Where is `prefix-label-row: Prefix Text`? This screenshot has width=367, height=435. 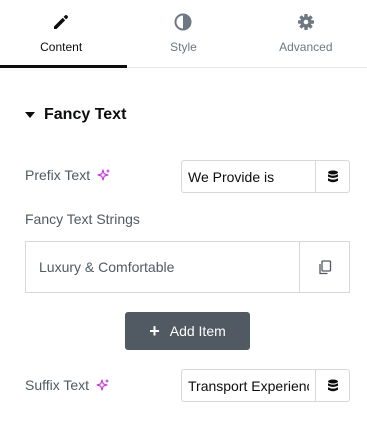
prefix-label-row: Prefix Text is located at coordinates (68, 175).